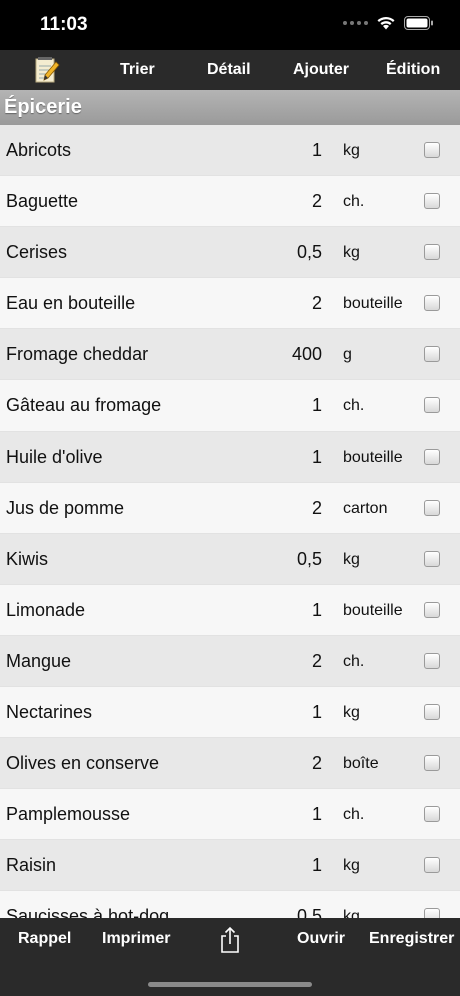  I want to click on edit-button: Édition, so click(413, 70).